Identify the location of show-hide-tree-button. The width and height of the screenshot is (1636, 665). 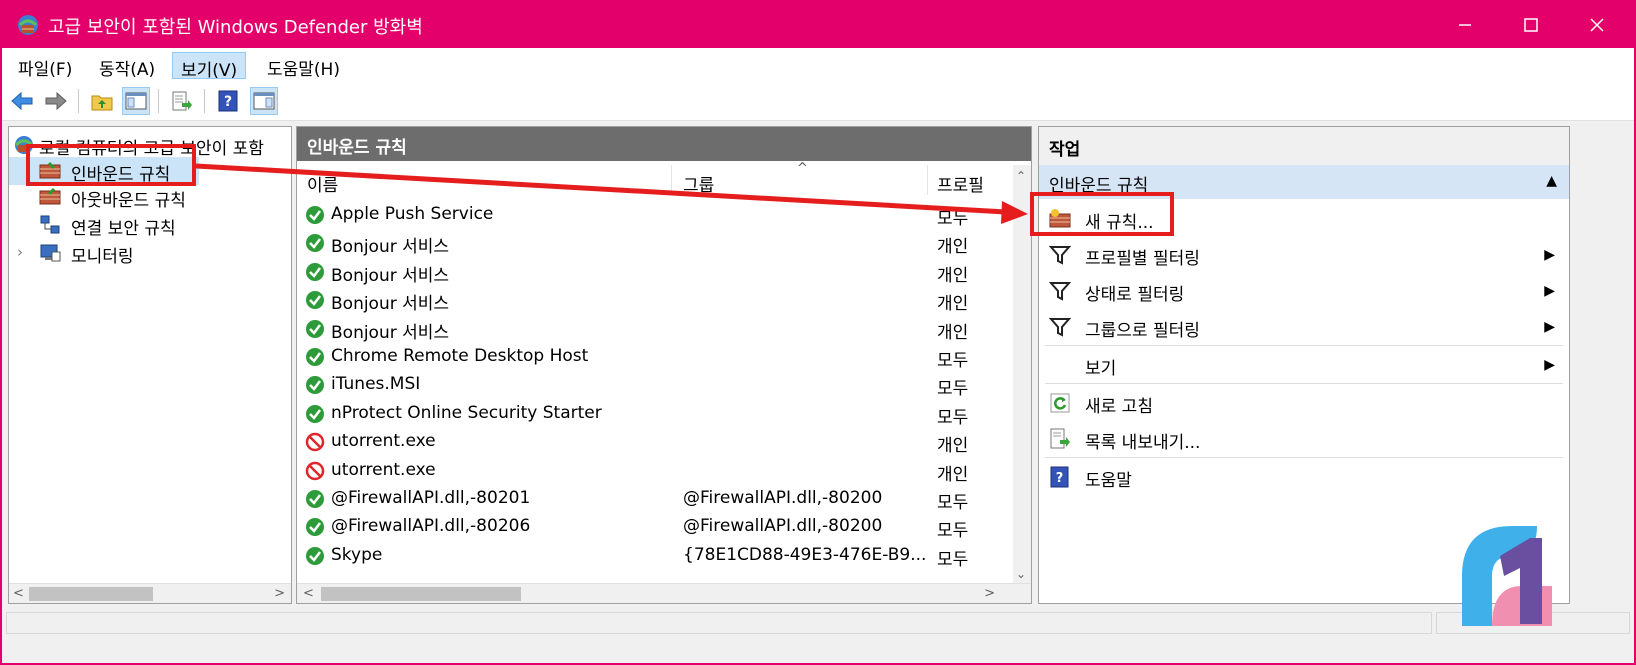
(136, 101).